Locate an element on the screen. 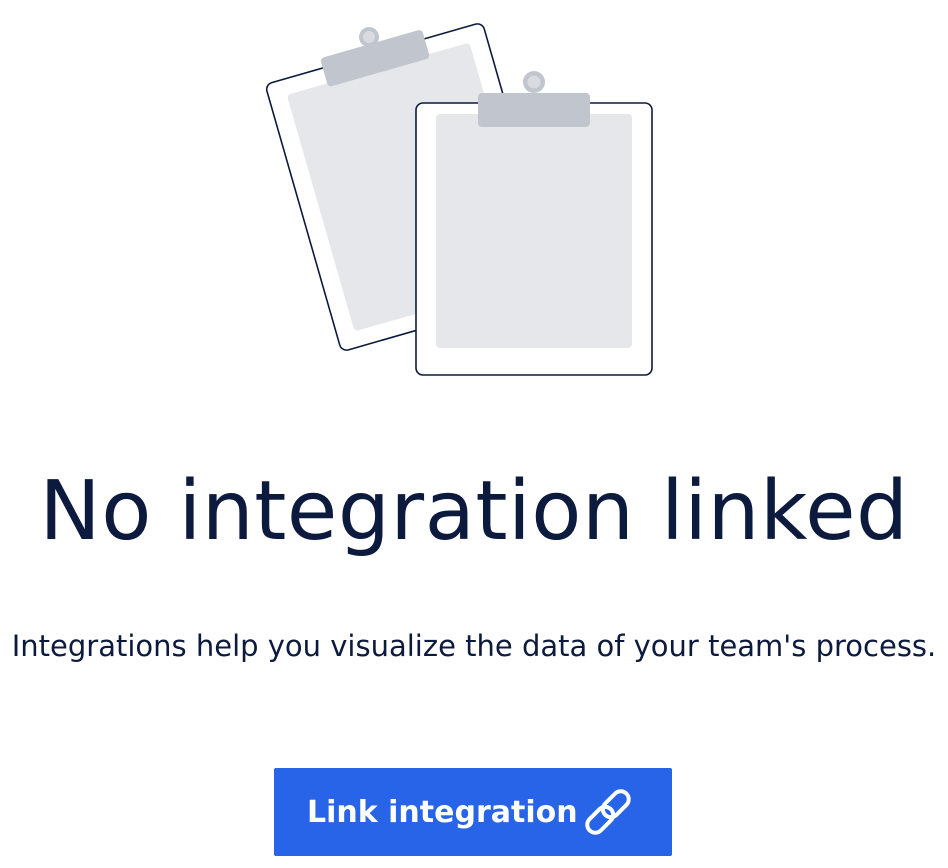 This screenshot has width=948, height=868. link-integration-button-label: Link integration is located at coordinates (442, 812).